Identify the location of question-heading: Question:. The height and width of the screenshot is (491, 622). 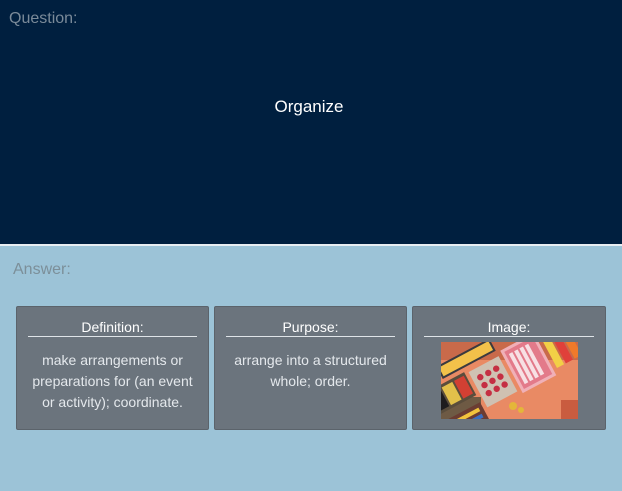
(43, 18).